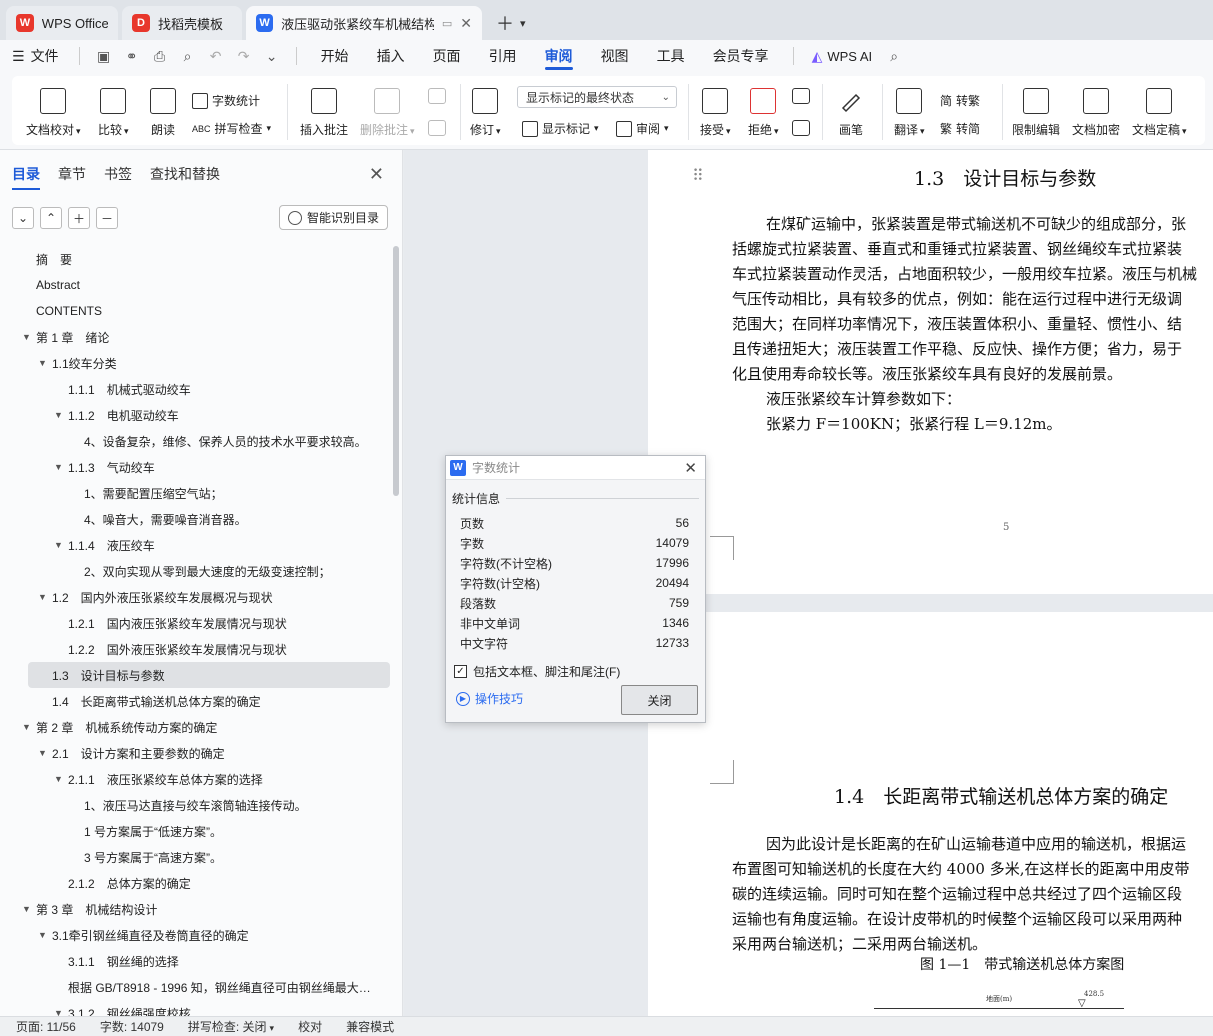  I want to click on toc-item: ▼ 第 2 章 机械系统传动方案的确定, so click(196, 727).